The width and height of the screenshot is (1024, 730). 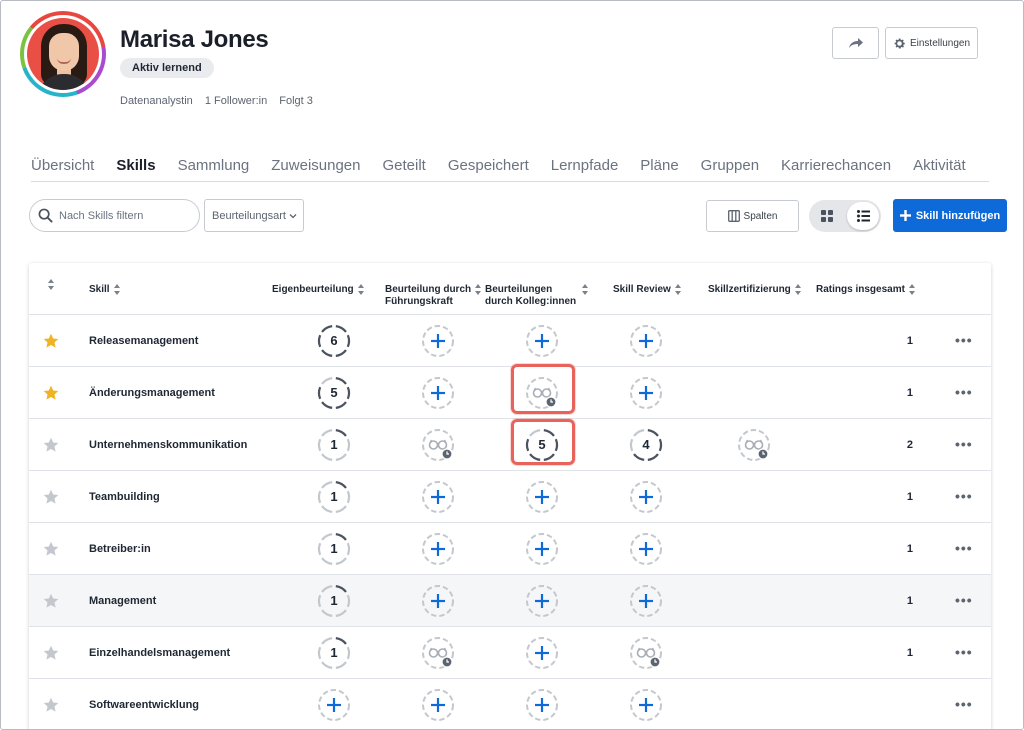 What do you see at coordinates (135, 170) in the screenshot?
I see `tab-skills: Skills` at bounding box center [135, 170].